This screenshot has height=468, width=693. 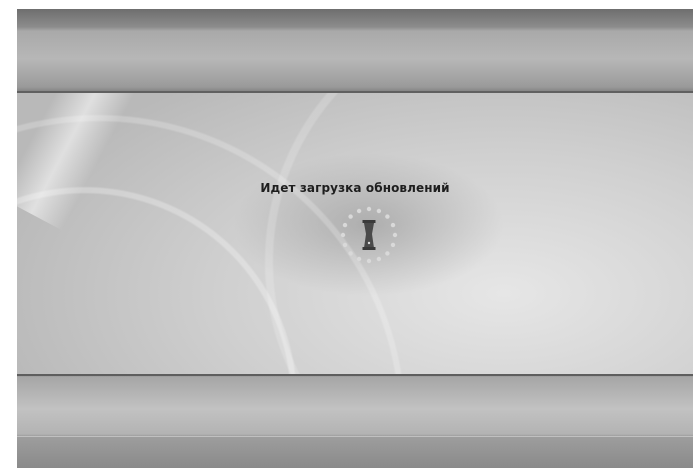 What do you see at coordinates (355, 188) in the screenshot?
I see `status-message: Идет загрузка обновлений` at bounding box center [355, 188].